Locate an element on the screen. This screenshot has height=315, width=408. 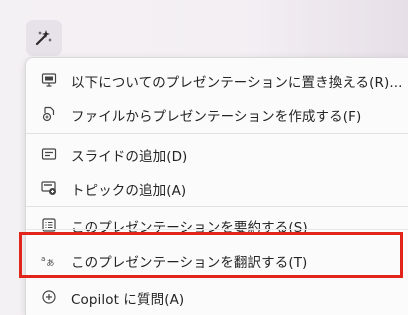
copilot-button is located at coordinates (44, 38).